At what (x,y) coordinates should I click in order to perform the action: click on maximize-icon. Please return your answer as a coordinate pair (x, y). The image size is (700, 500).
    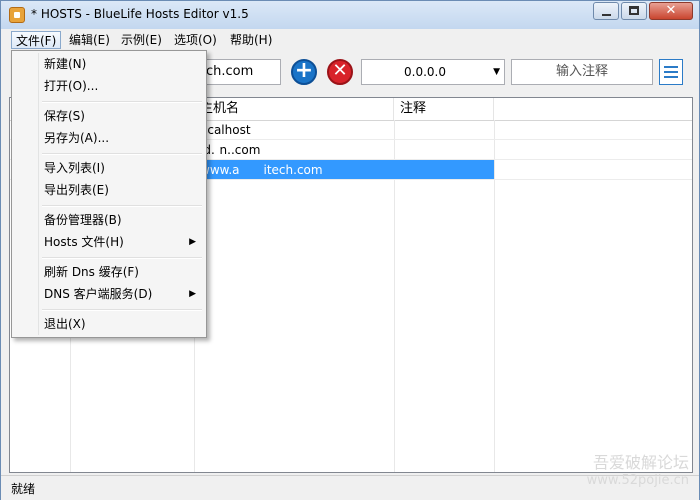
    Looking at the image, I should click on (634, 10).